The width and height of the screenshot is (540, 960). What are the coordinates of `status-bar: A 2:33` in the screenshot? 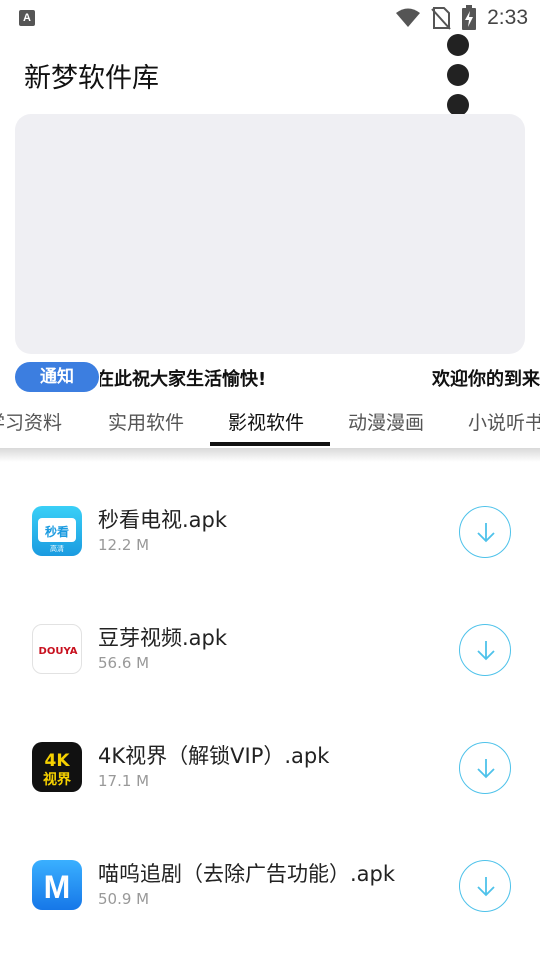 It's located at (270, 18).